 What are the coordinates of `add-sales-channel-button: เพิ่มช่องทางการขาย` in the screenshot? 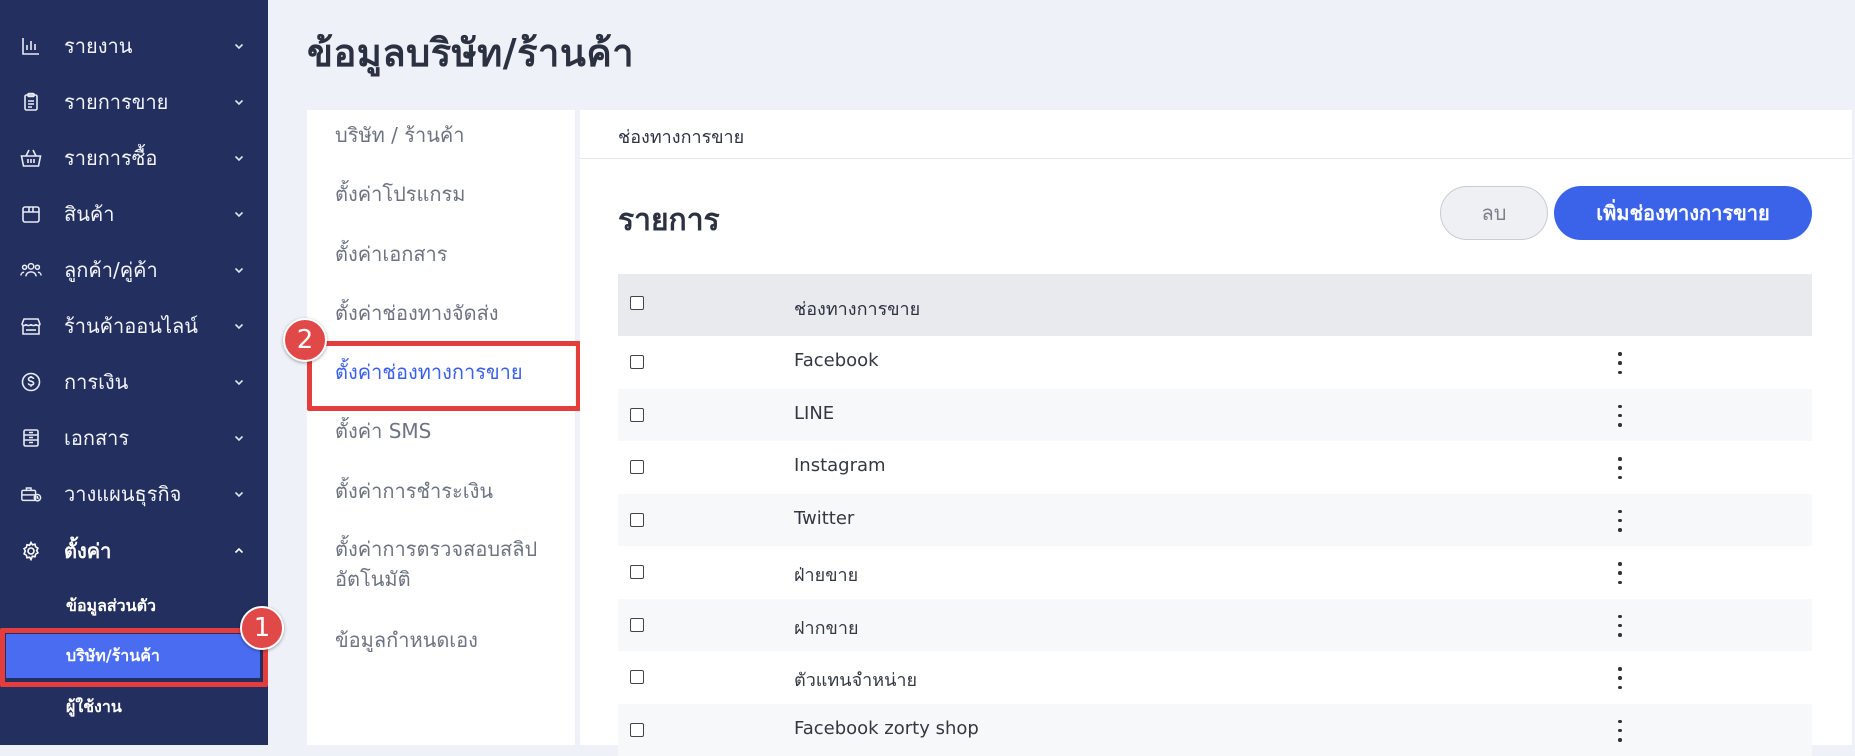 It's located at (1683, 213).